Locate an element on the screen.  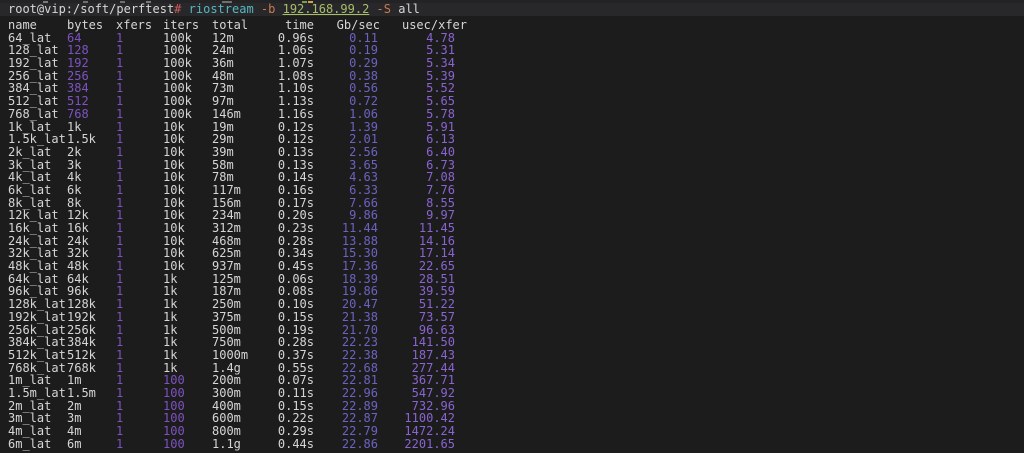
cell-total: 146m is located at coordinates (226, 113).